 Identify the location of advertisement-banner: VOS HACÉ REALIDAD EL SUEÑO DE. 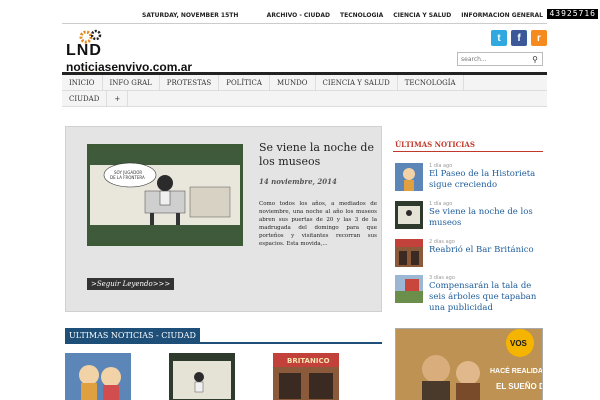
(469, 364).